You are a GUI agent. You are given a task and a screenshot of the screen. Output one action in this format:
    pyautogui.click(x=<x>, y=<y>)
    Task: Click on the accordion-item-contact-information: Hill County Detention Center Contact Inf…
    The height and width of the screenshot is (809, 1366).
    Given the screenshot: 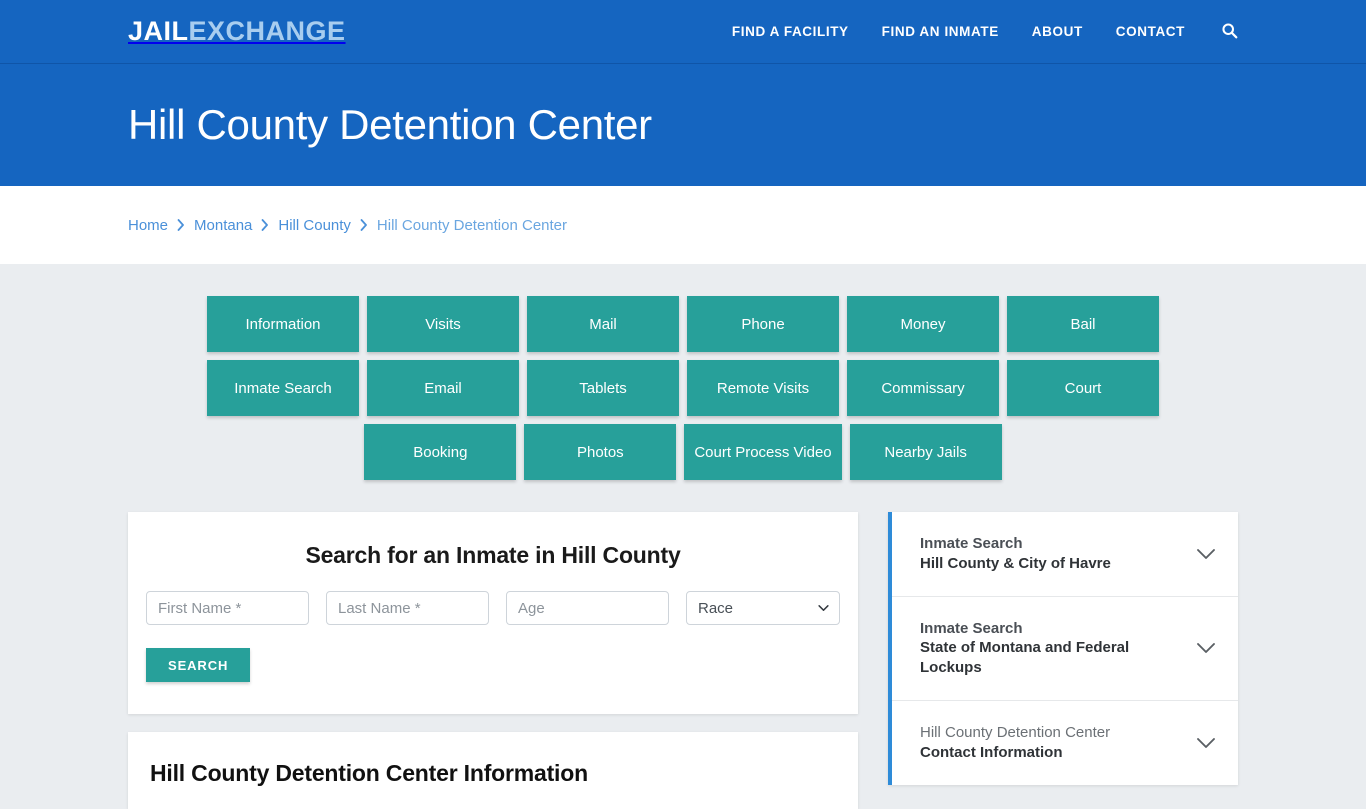 What is the action you would take?
    pyautogui.click(x=1065, y=743)
    